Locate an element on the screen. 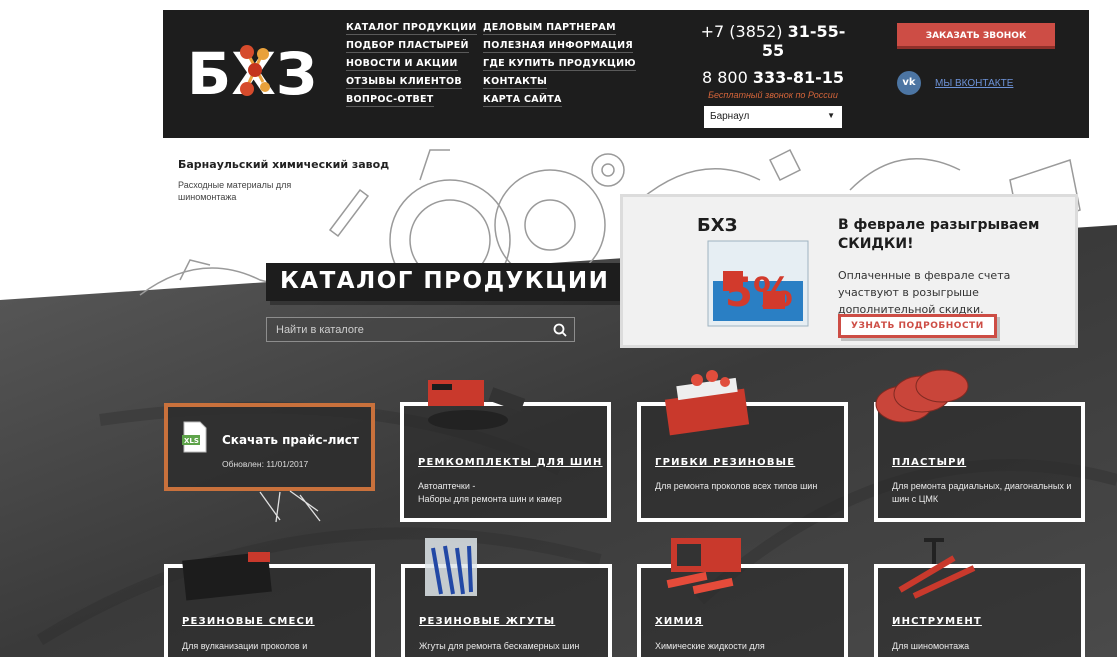 This screenshot has width=1117, height=657. search-input is located at coordinates (420, 329).